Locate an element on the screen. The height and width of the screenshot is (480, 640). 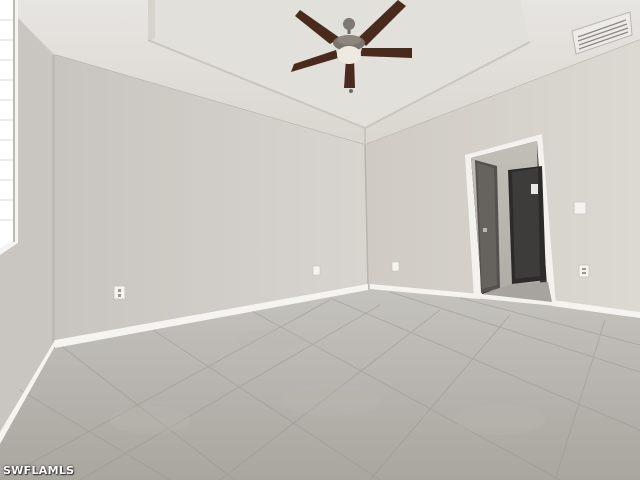
outlet-back-wall is located at coordinates (395, 266).